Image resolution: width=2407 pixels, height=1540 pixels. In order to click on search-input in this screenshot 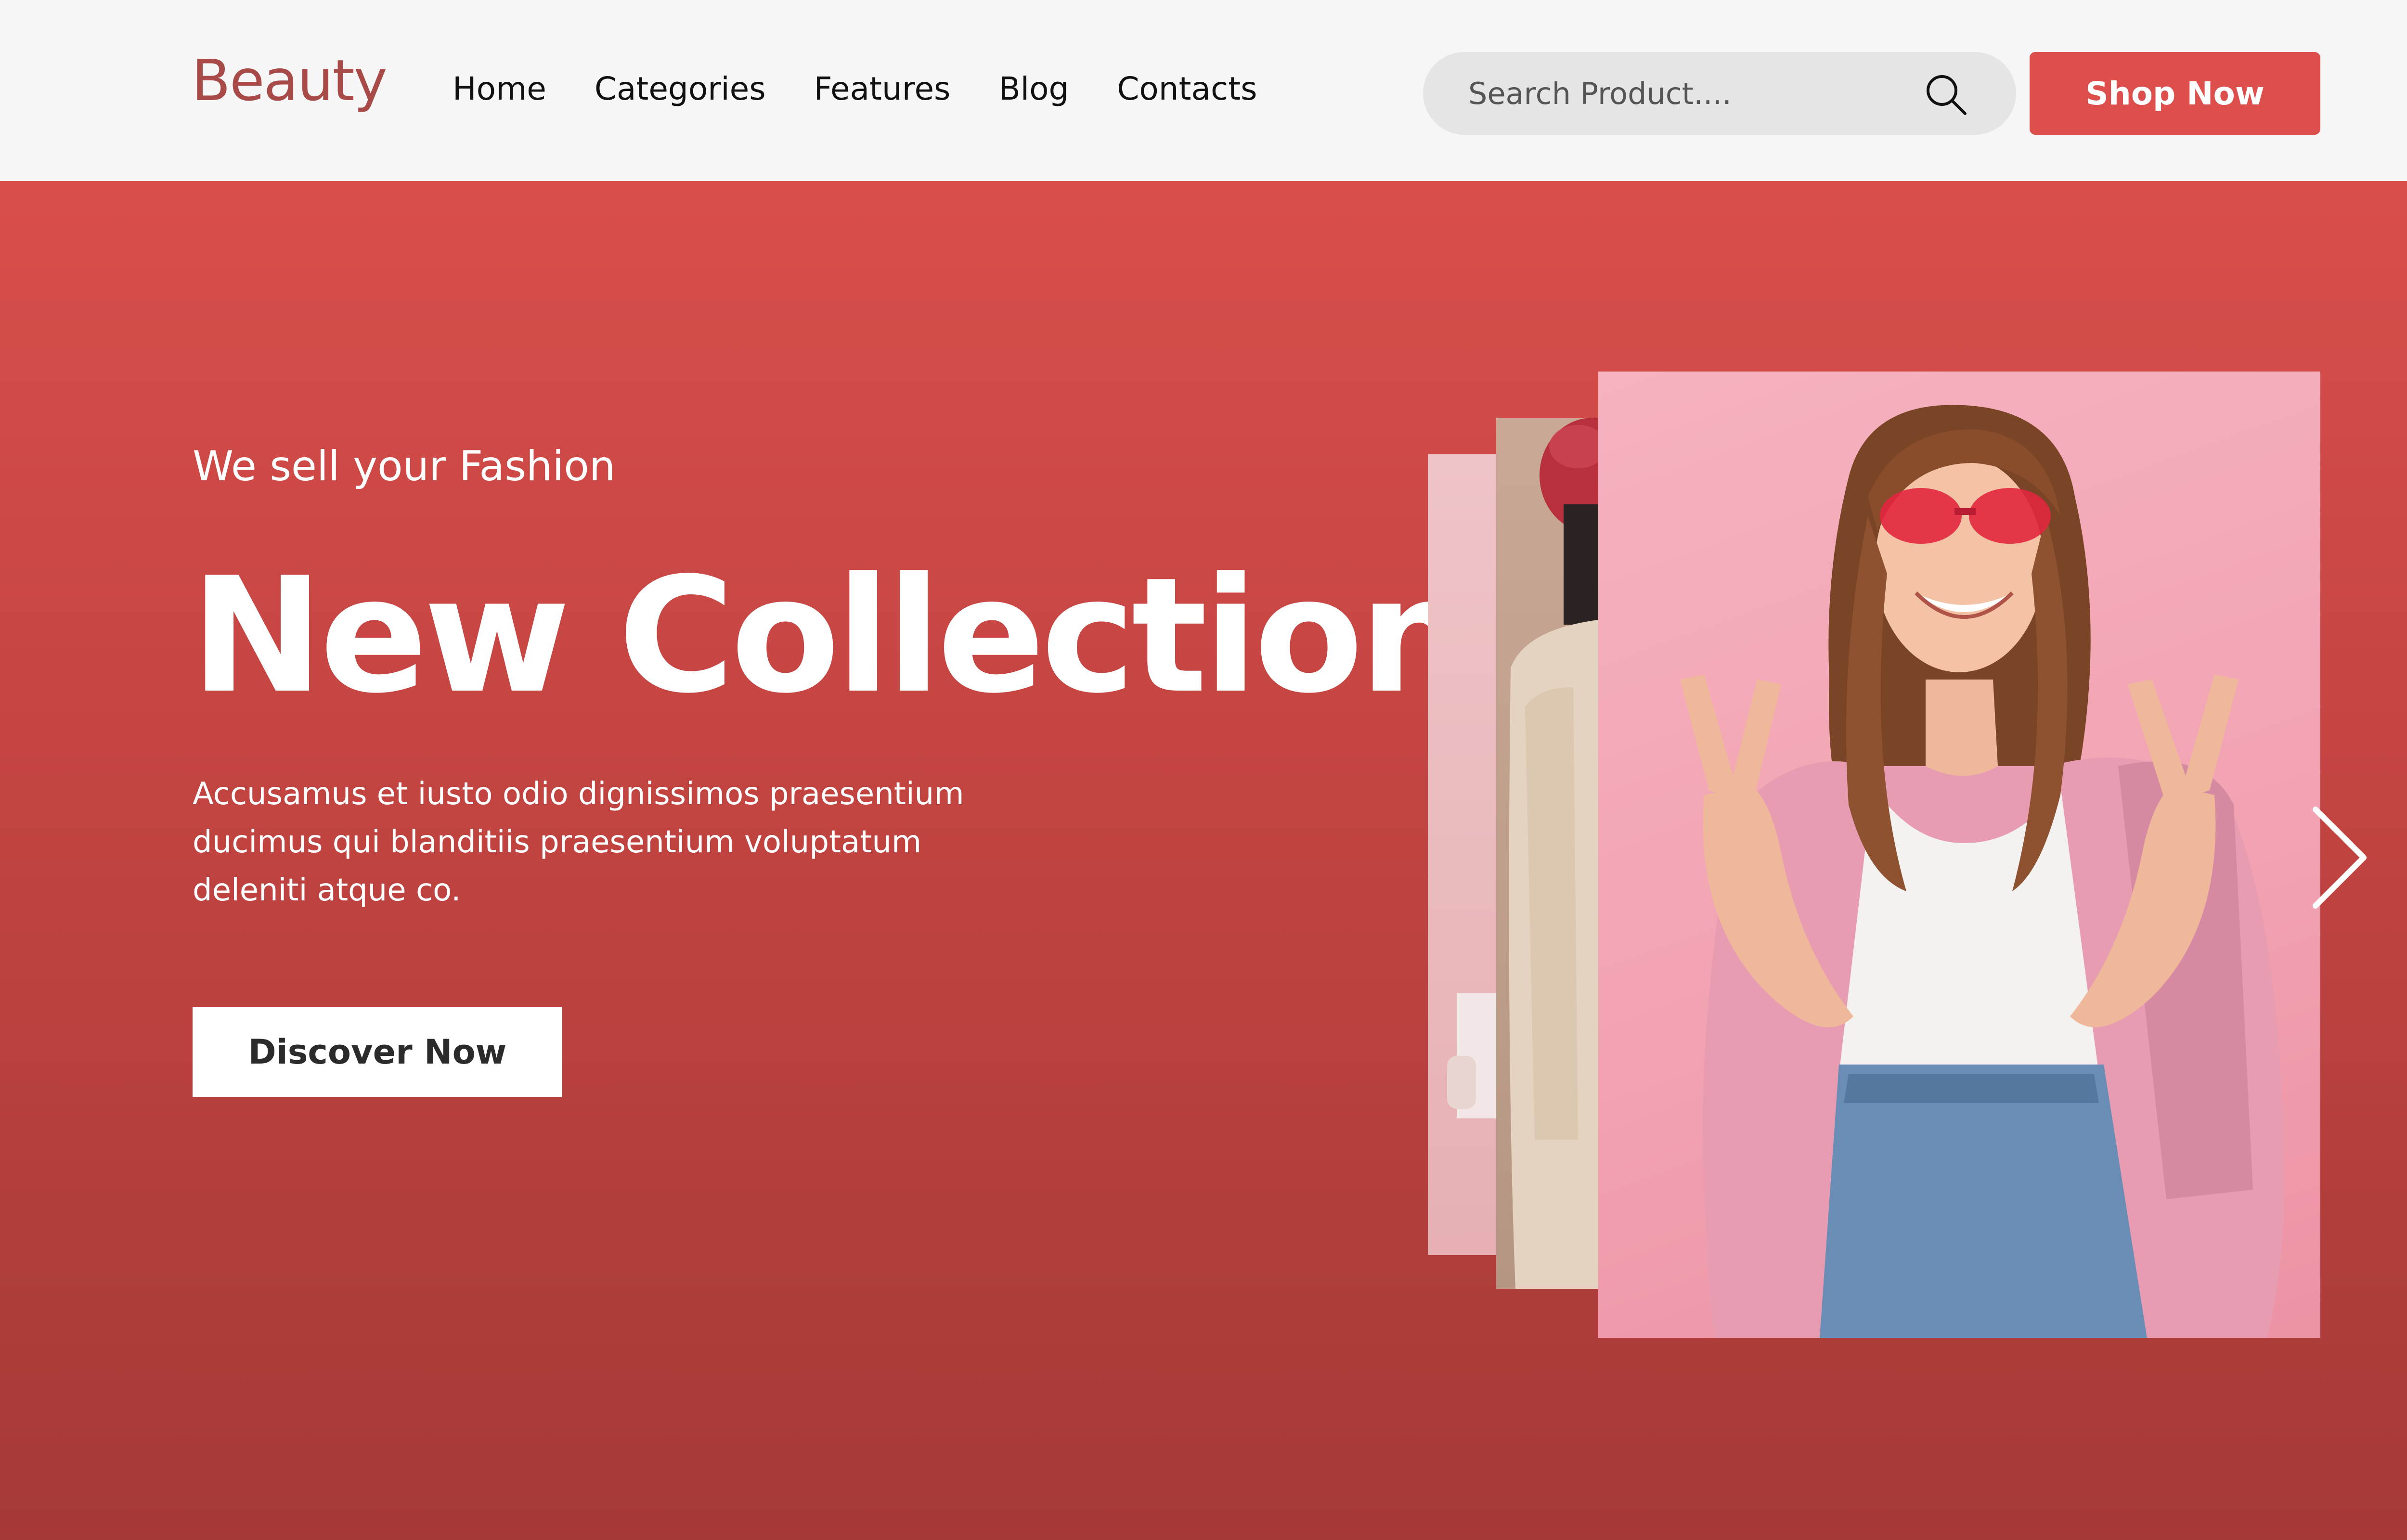, I will do `click(1684, 93)`.